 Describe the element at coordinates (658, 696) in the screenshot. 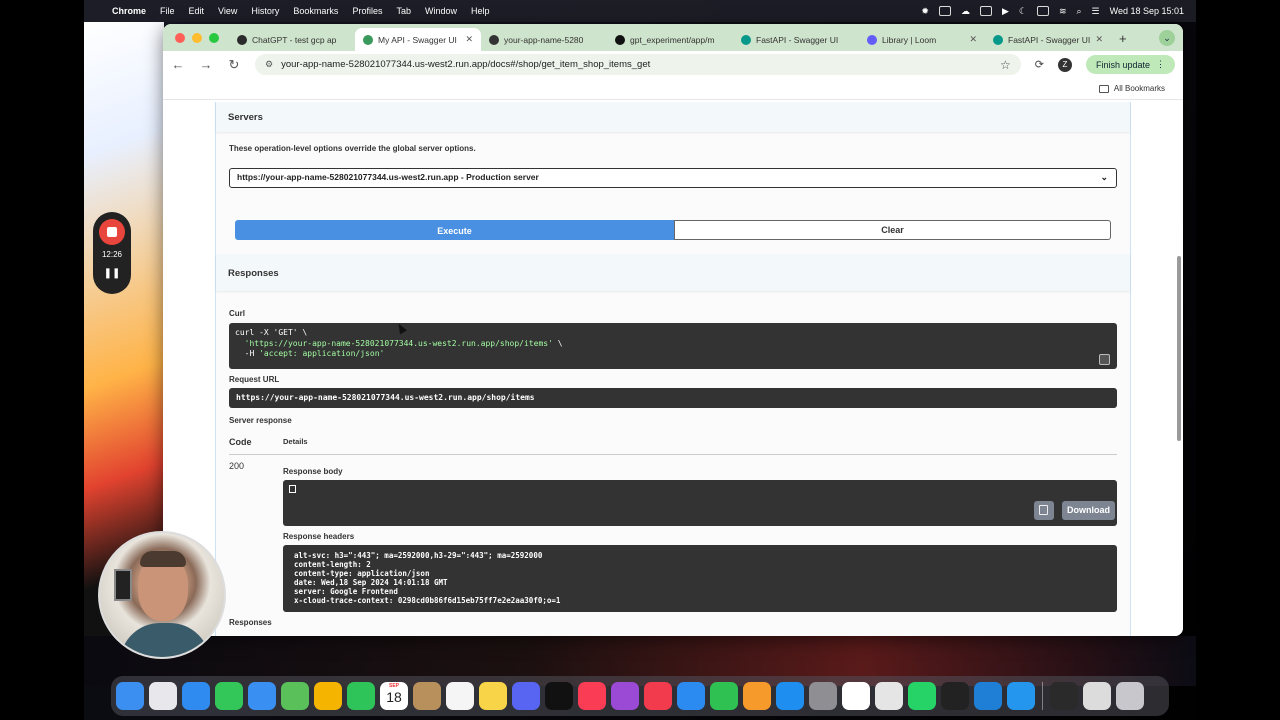

I see `news-icon` at that location.